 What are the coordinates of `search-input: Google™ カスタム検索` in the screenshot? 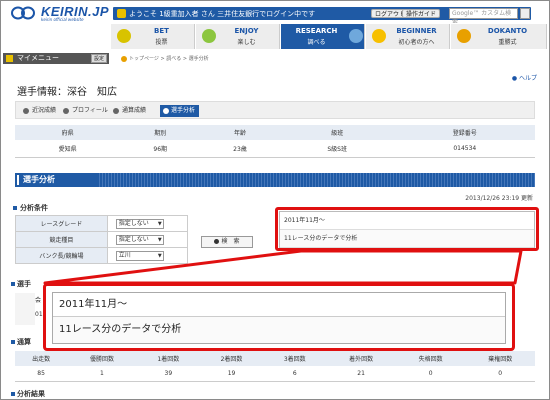 It's located at (483, 17).